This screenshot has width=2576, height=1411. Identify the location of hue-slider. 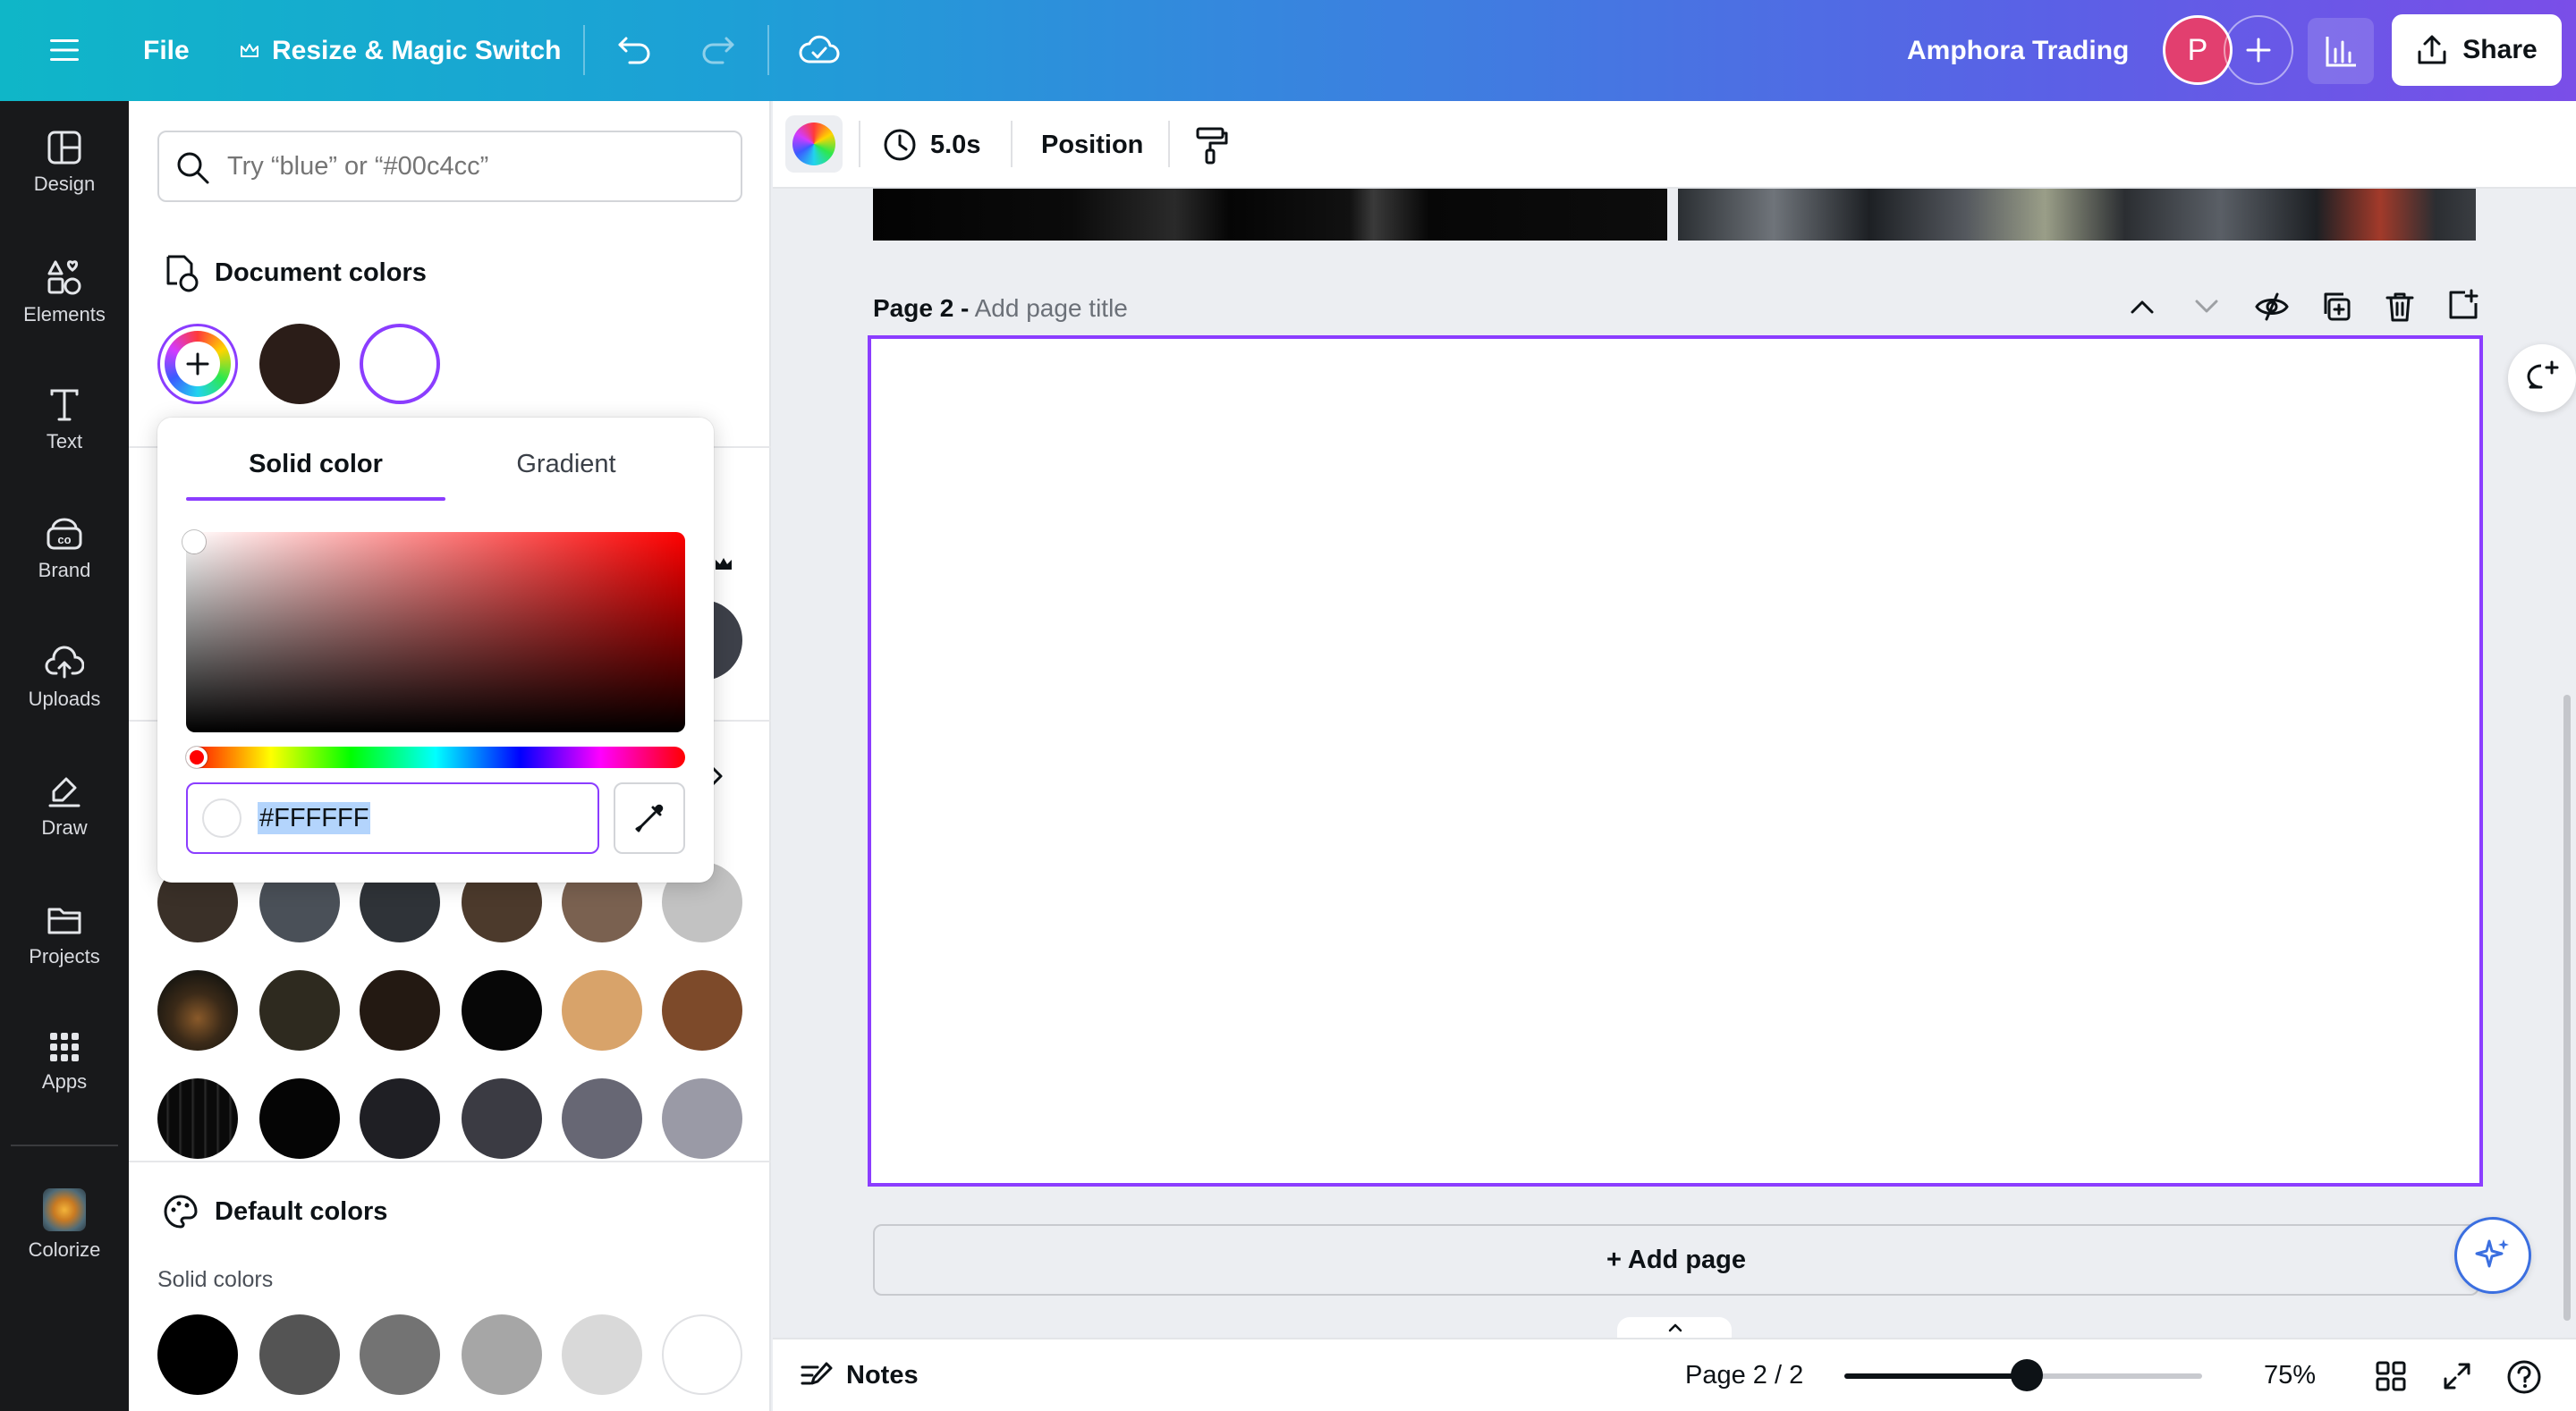
(435, 758).